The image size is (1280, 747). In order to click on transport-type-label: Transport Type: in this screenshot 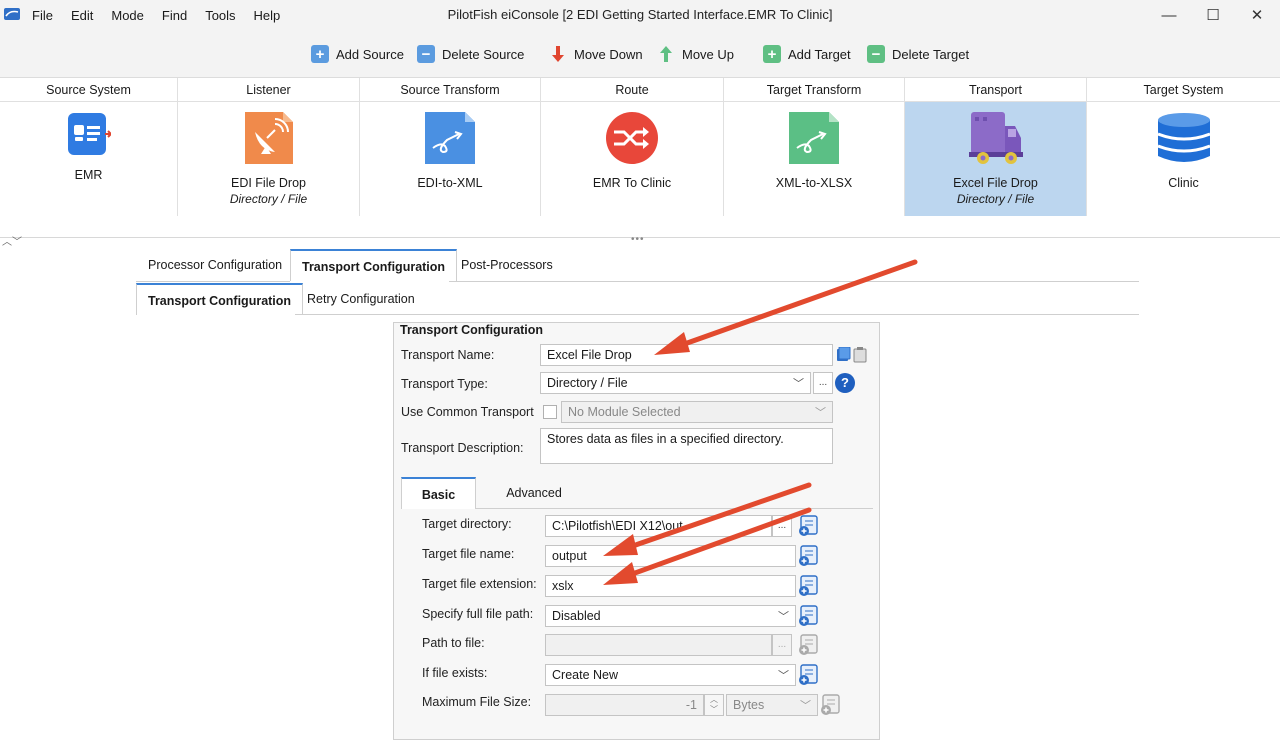, I will do `click(444, 384)`.